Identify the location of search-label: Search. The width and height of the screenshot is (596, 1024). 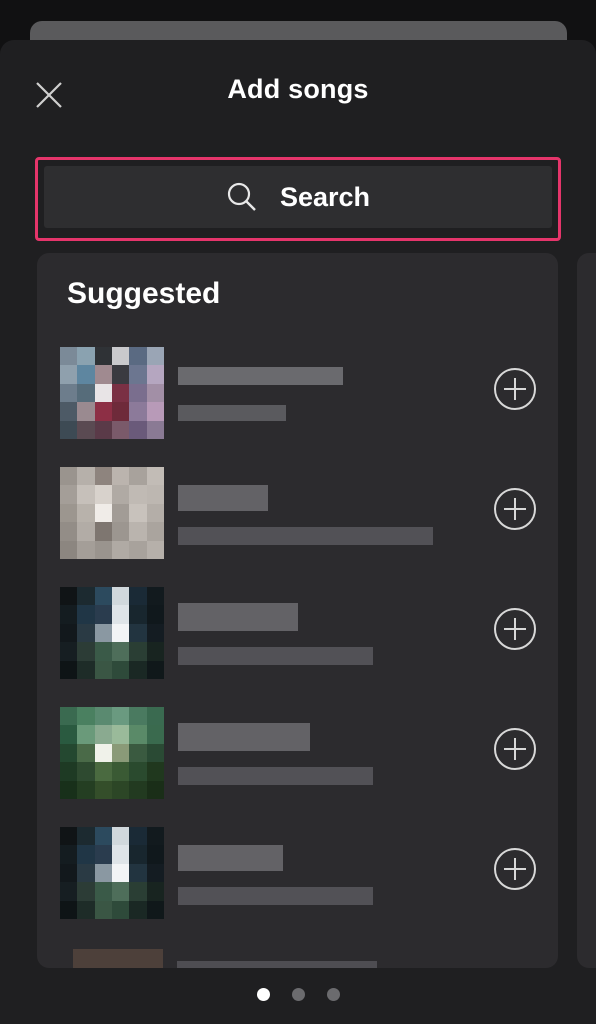
(325, 196).